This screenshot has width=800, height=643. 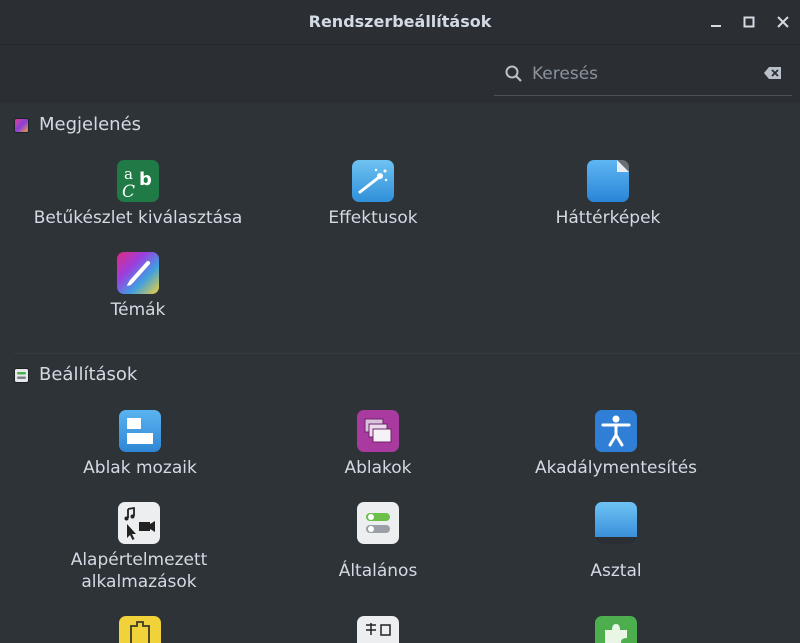 I want to click on maximize-button, so click(x=749, y=22).